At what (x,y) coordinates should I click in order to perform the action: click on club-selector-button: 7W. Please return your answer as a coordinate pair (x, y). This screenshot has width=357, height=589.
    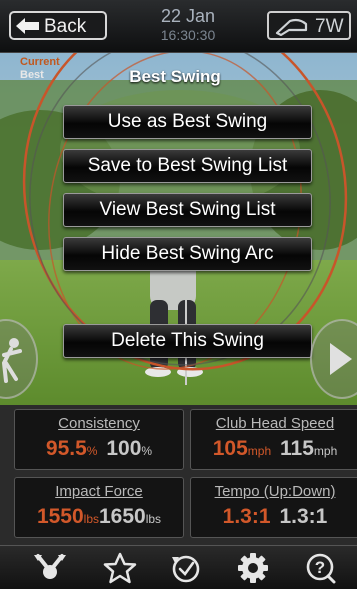
    Looking at the image, I should click on (309, 25).